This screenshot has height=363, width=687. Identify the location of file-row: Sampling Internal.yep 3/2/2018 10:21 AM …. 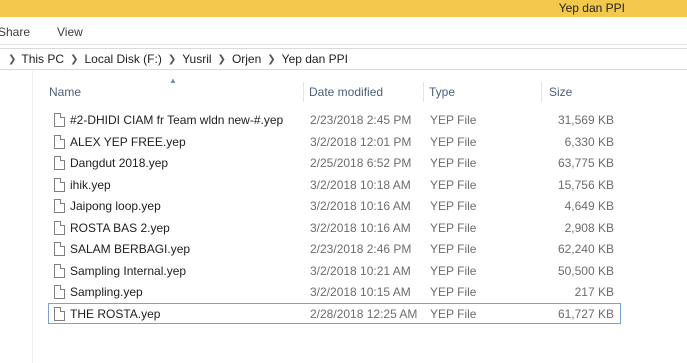
(334, 271).